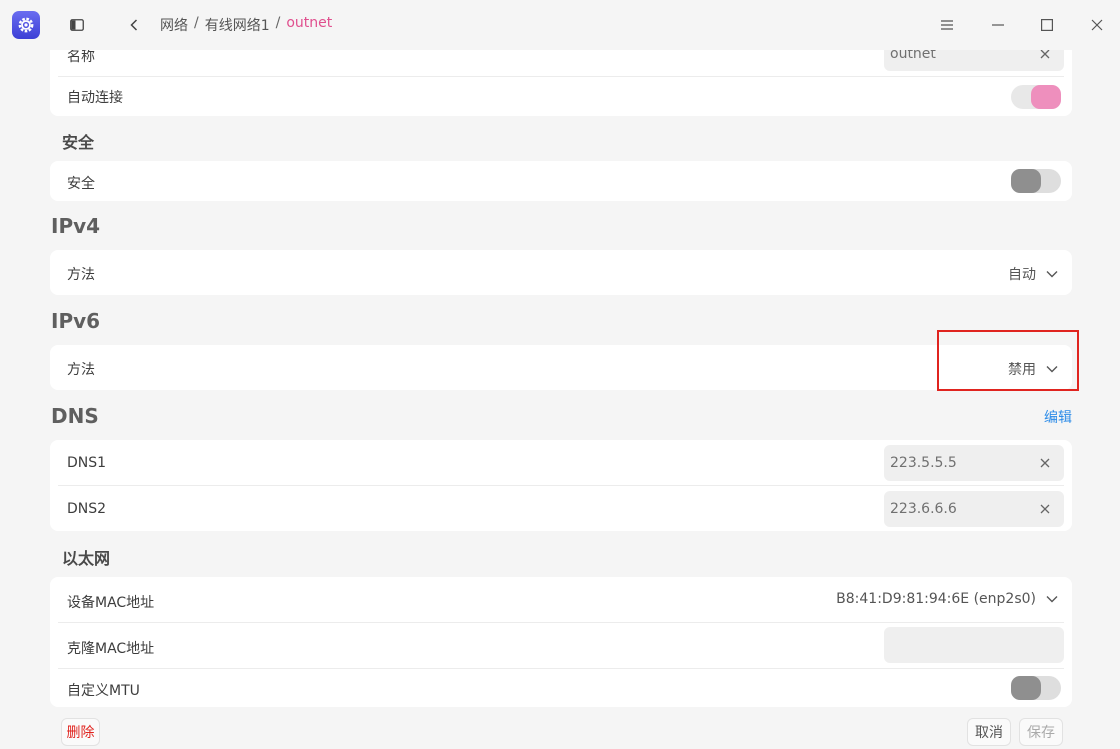 The width and height of the screenshot is (1120, 749). What do you see at coordinates (103, 691) in the screenshot?
I see `mtu-label: 自定义MTU` at bounding box center [103, 691].